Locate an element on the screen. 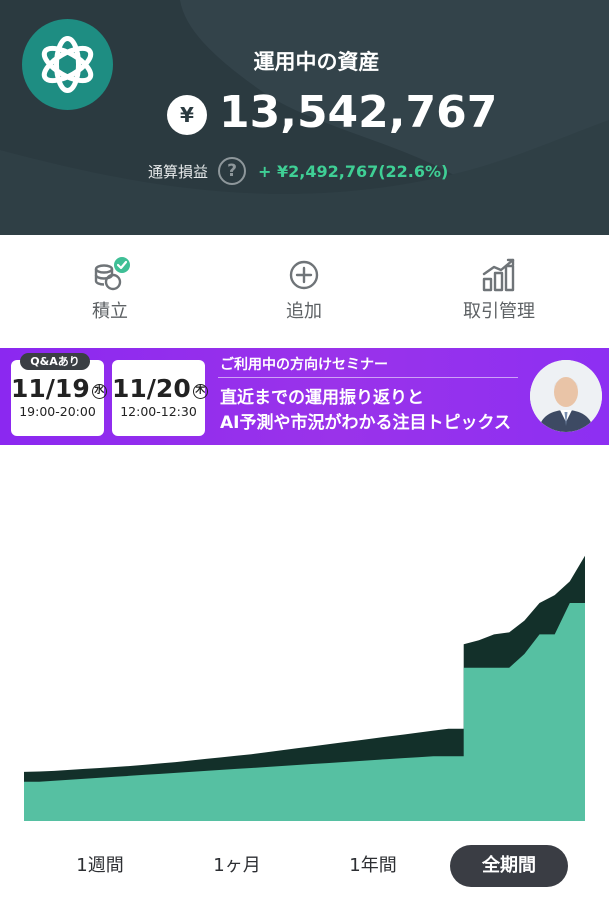 This screenshot has height=910, width=609. qa-tag: Q&Aあり is located at coordinates (55, 361).